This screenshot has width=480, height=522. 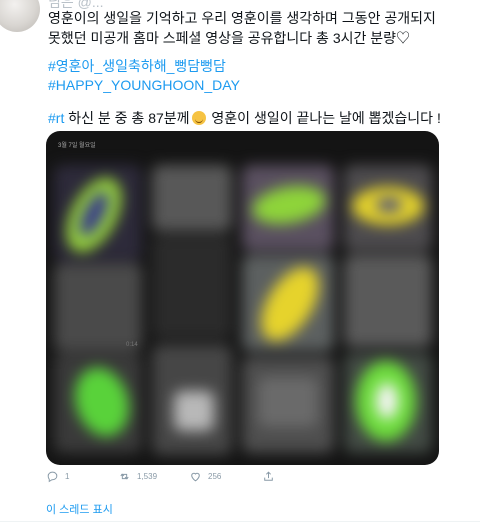 What do you see at coordinates (195, 477) in the screenshot?
I see `heart-icon` at bounding box center [195, 477].